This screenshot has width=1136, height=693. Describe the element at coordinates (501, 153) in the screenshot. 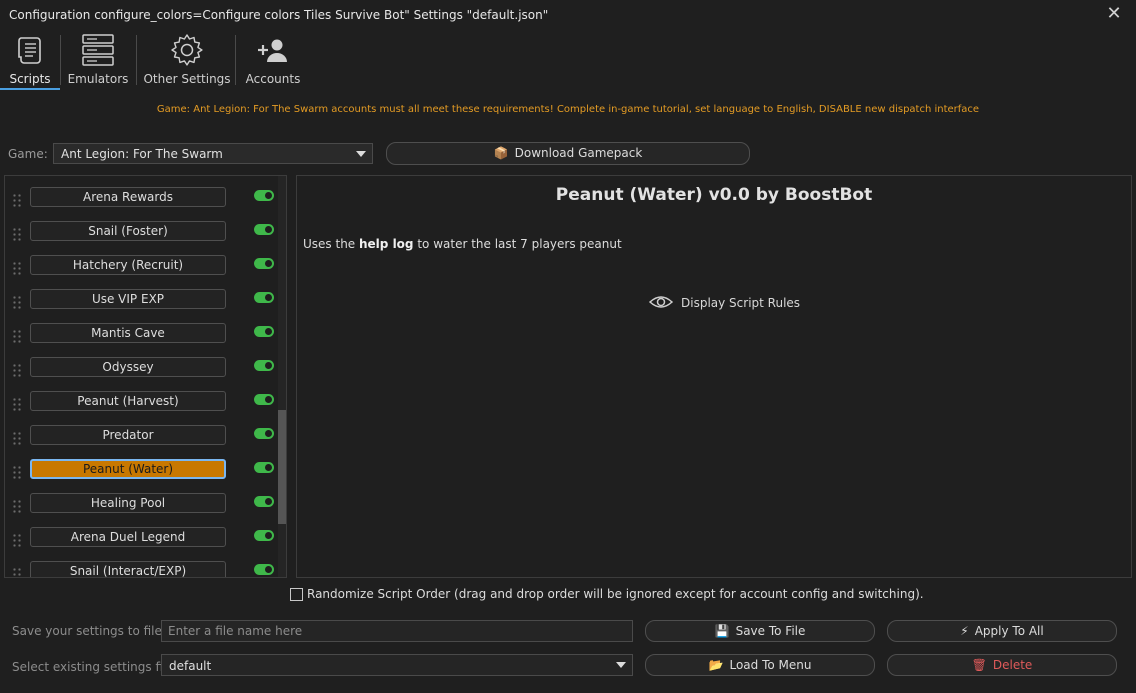

I see `package-icon: 📦` at that location.